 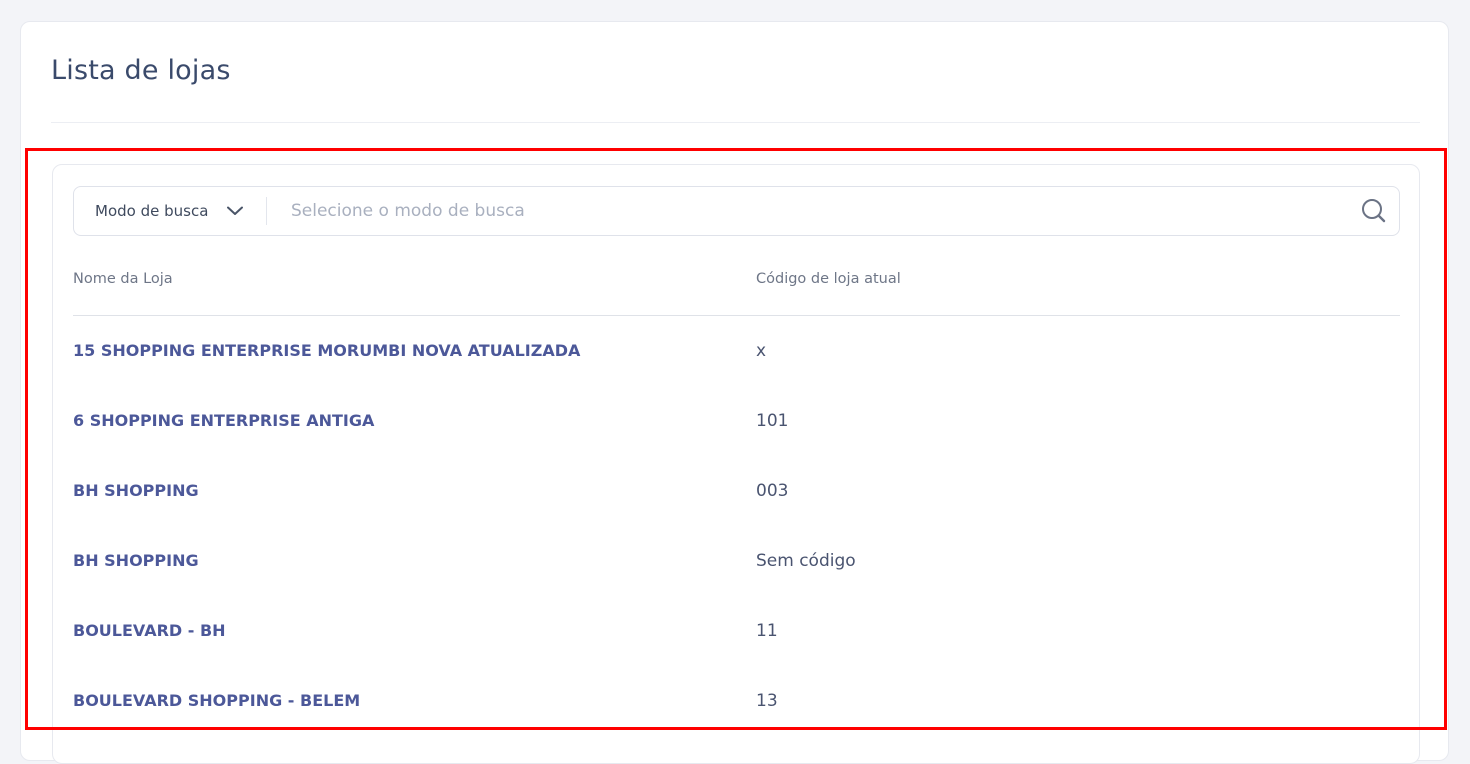 What do you see at coordinates (223, 420) in the screenshot?
I see `store-name: 6 SHOPPING ENTERPRISE ANTIGA` at bounding box center [223, 420].